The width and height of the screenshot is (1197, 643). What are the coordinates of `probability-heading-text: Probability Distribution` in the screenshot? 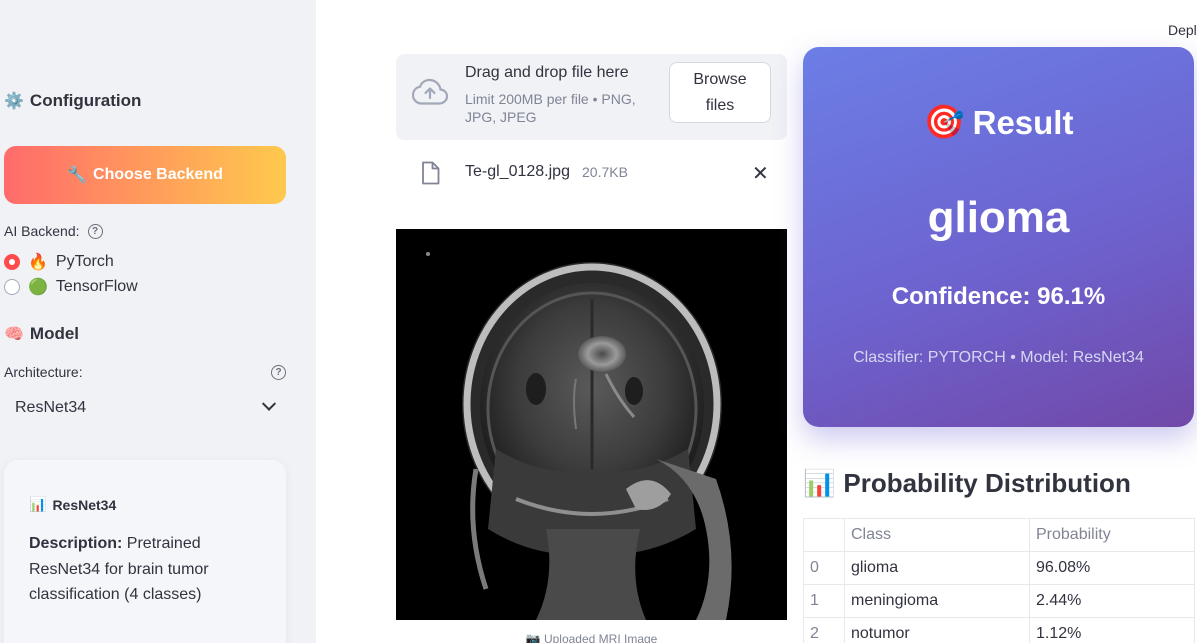 It's located at (987, 483).